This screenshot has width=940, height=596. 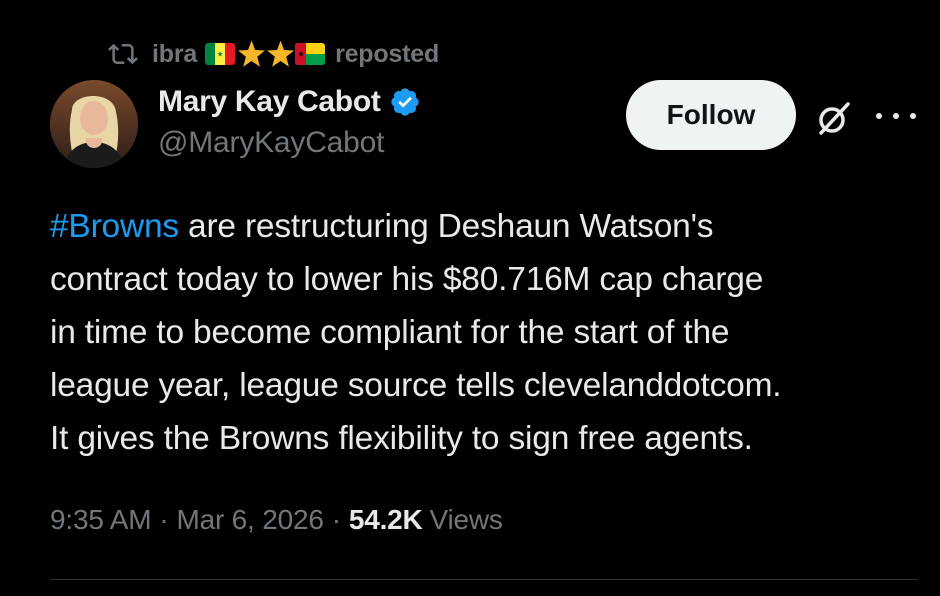 What do you see at coordinates (484, 579) in the screenshot?
I see `divider` at bounding box center [484, 579].